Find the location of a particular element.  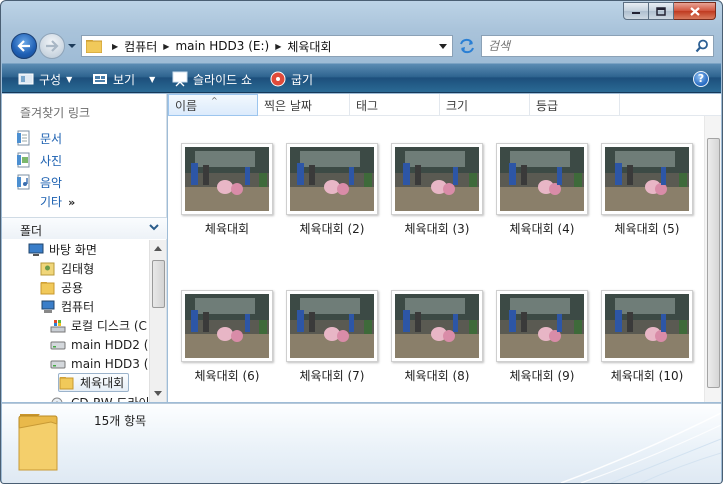

close-button is located at coordinates (695, 11).